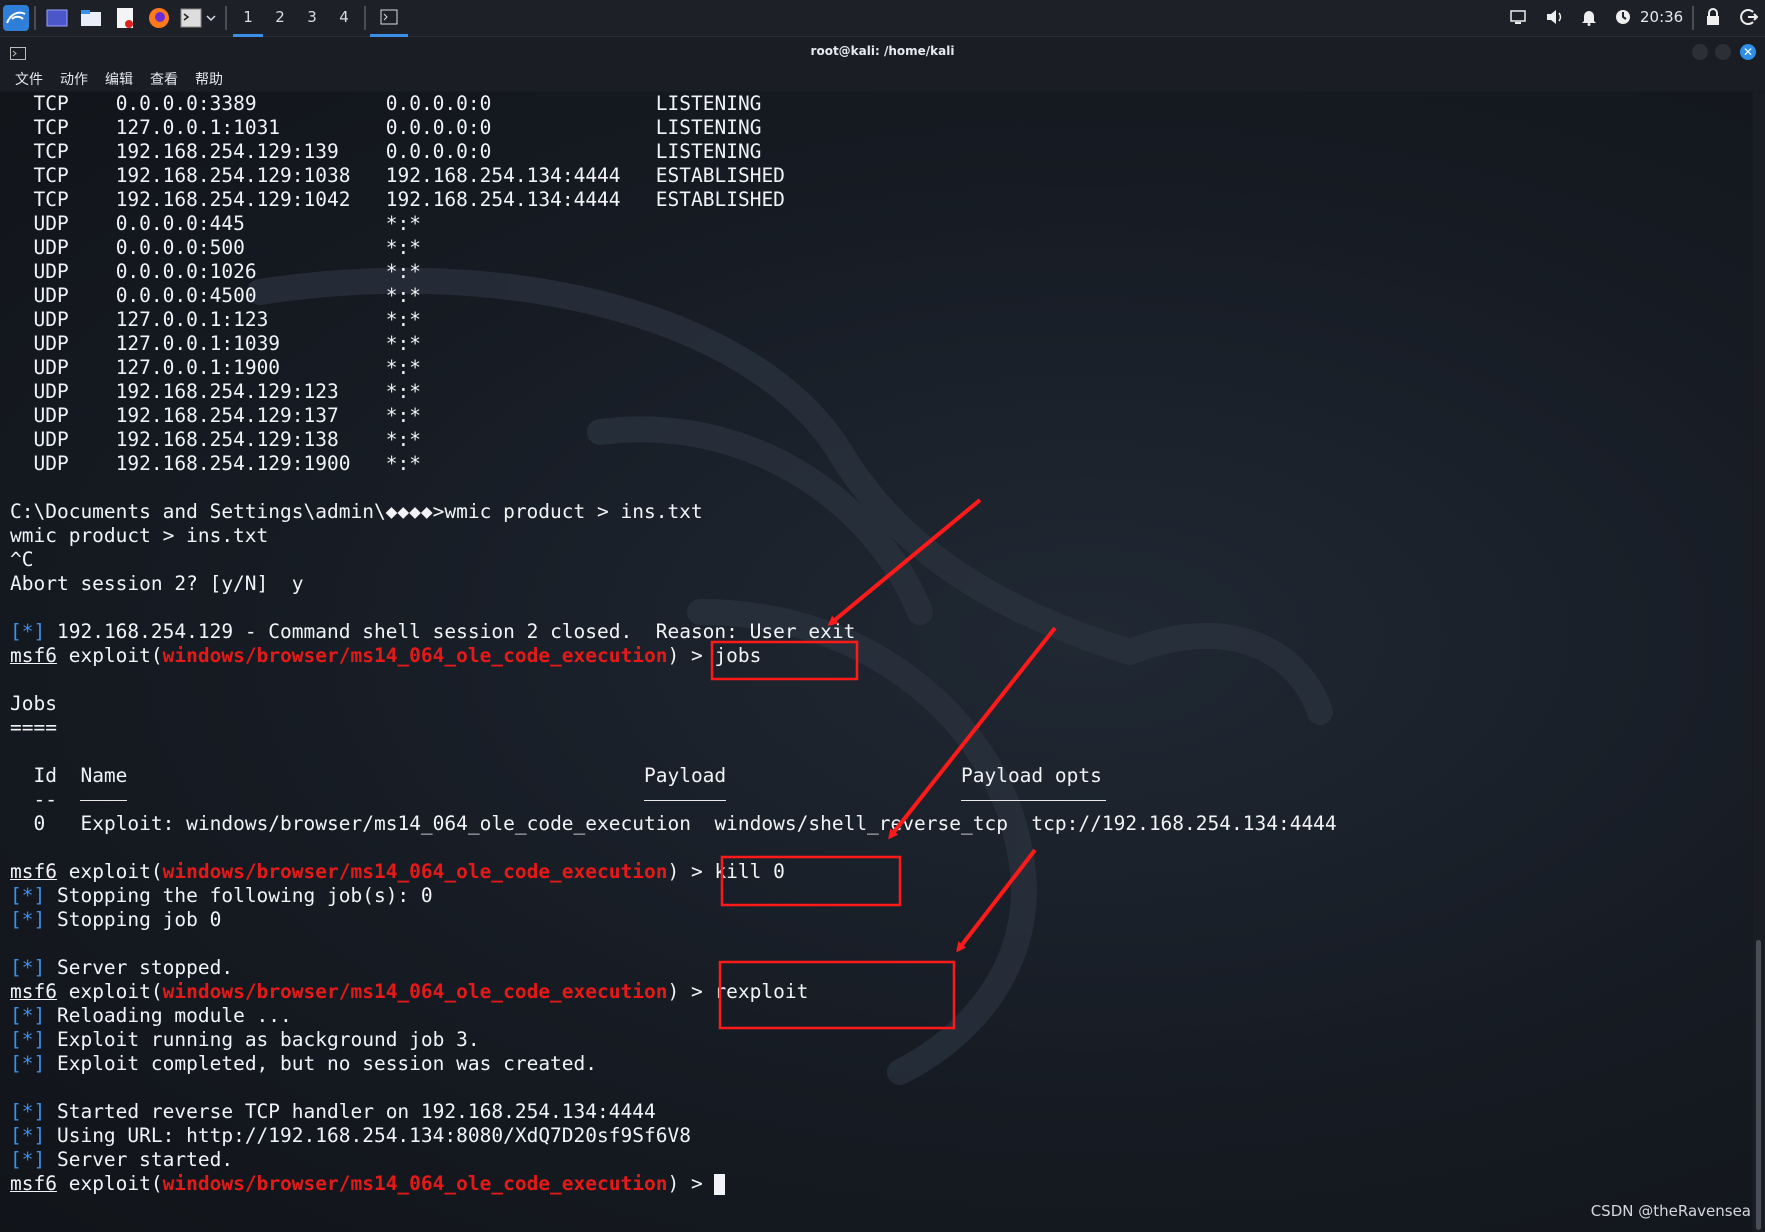  I want to click on menu-view: 查看, so click(164, 79).